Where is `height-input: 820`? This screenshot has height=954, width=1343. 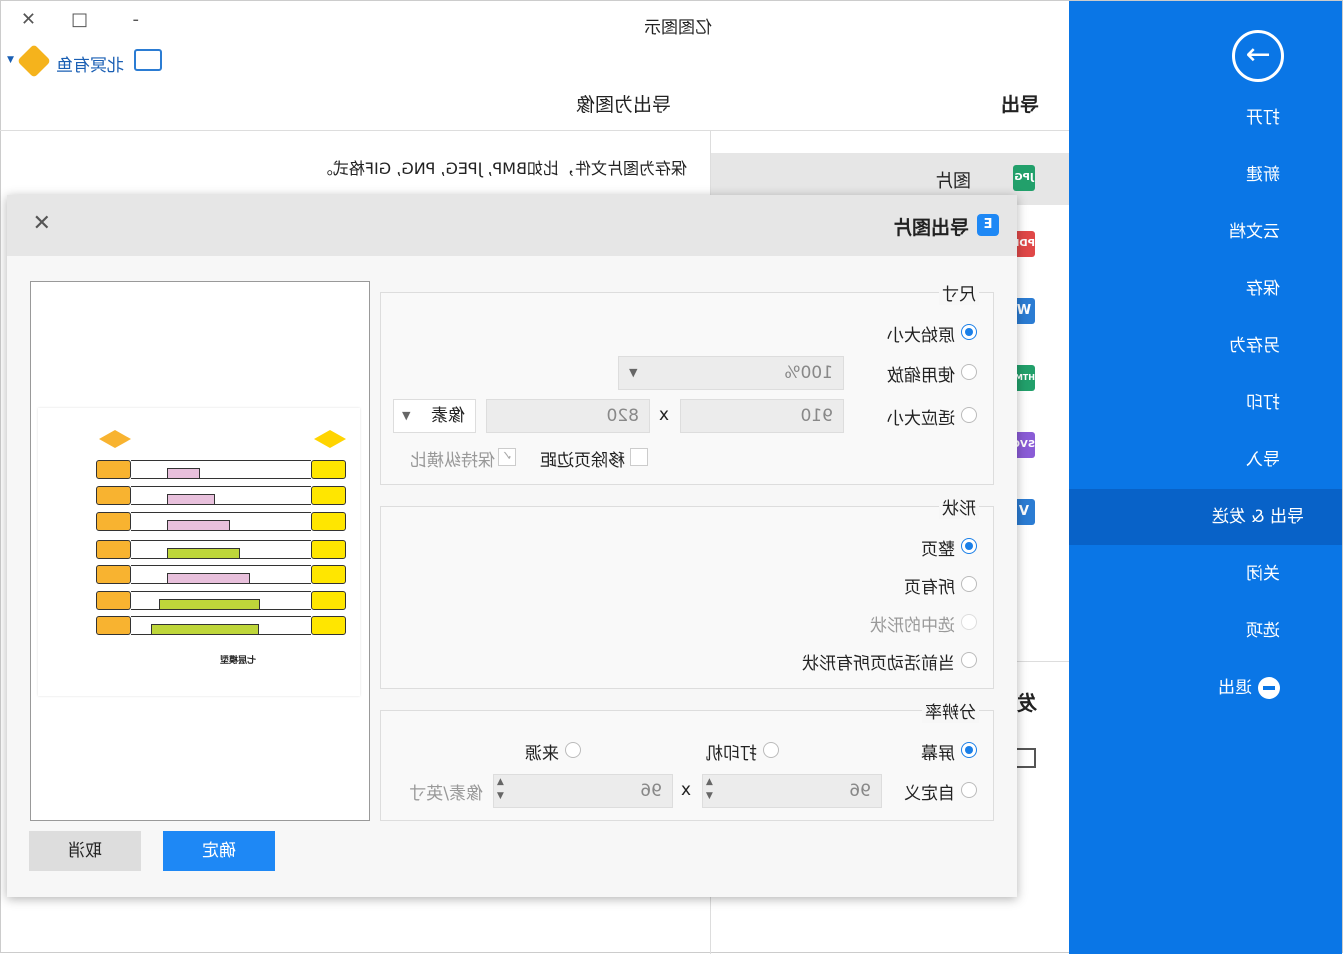 height-input: 820 is located at coordinates (568, 416).